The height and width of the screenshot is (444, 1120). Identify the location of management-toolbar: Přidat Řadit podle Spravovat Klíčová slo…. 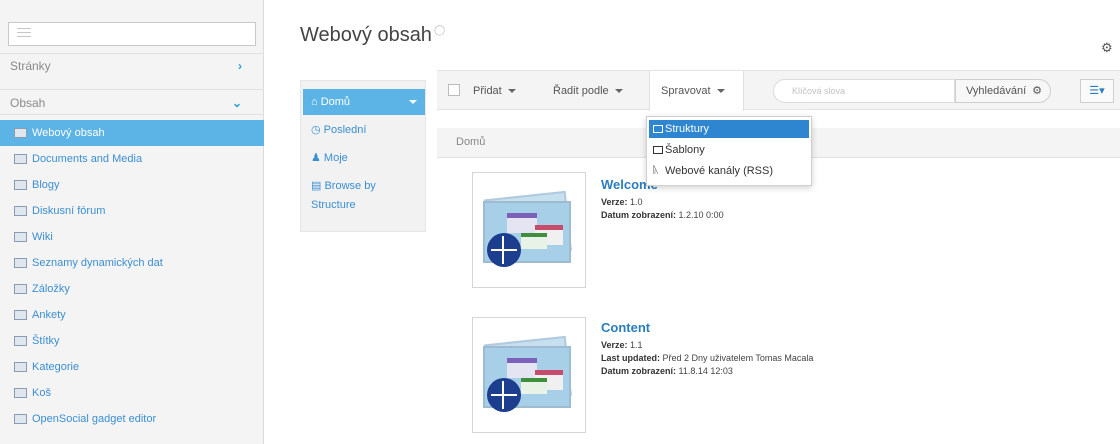
(778, 90).